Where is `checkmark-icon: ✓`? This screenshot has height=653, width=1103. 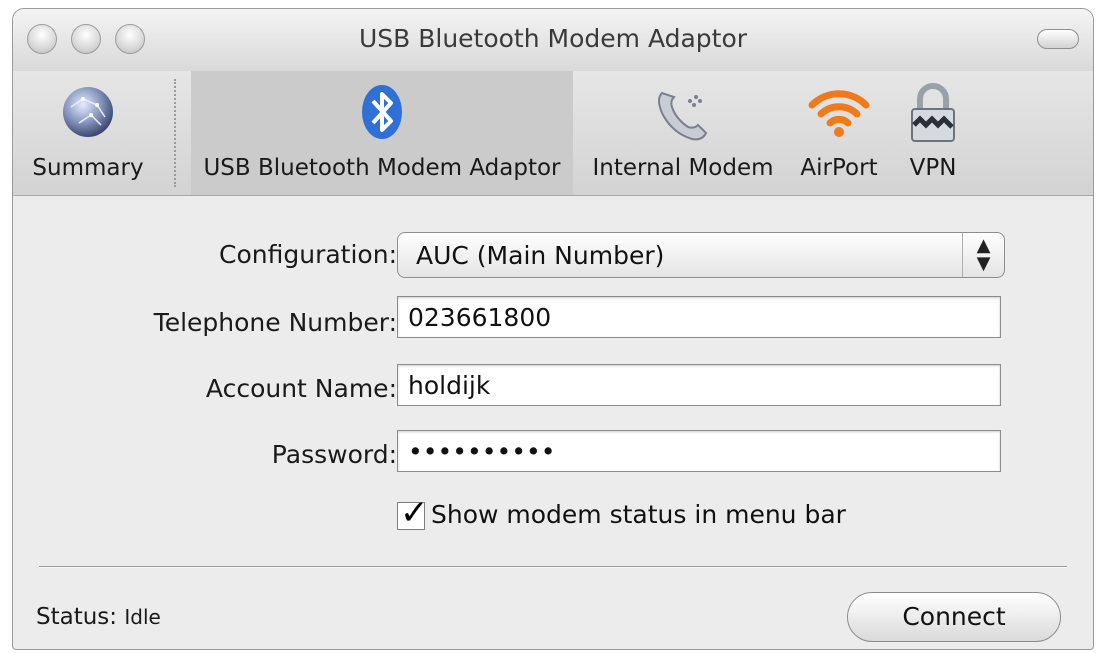 checkmark-icon: ✓ is located at coordinates (414, 513).